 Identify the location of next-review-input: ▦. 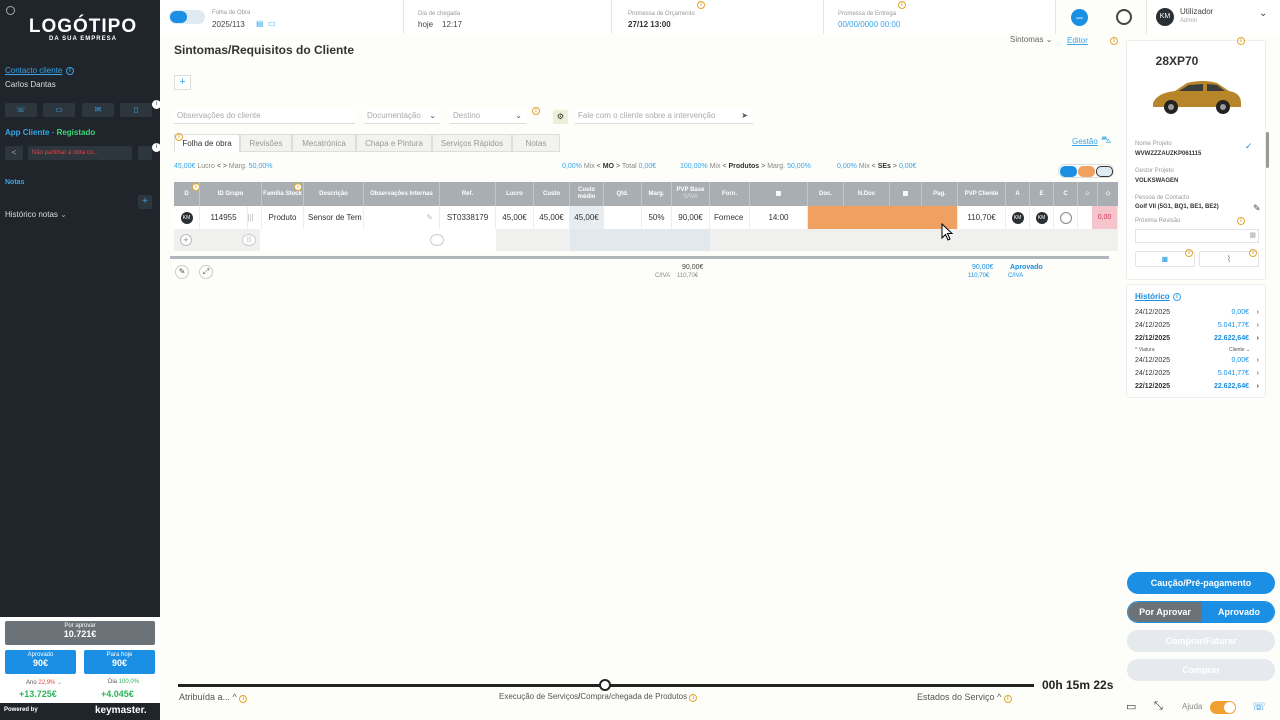
(1197, 236).